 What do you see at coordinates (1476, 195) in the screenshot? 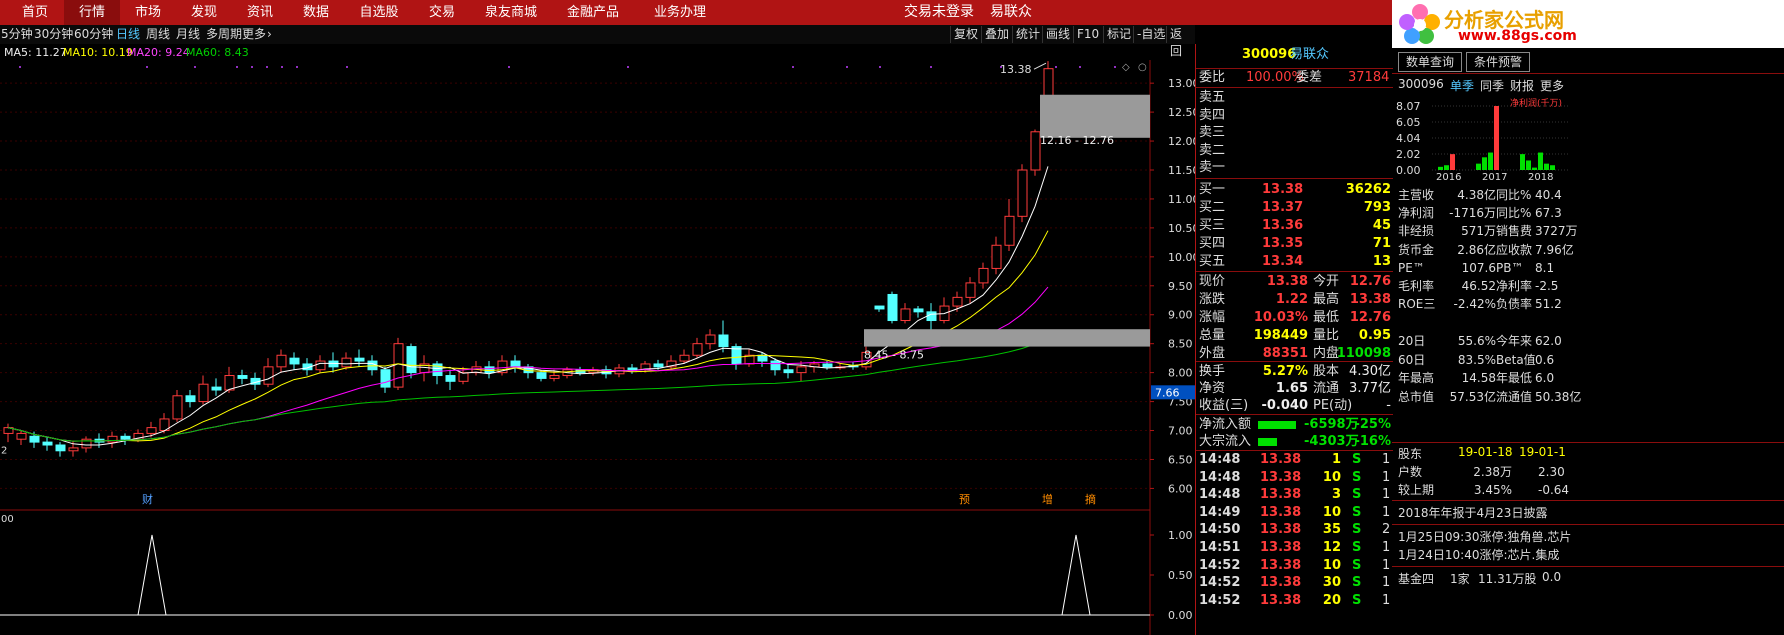
I see `fin-value: 4.38亿` at bounding box center [1476, 195].